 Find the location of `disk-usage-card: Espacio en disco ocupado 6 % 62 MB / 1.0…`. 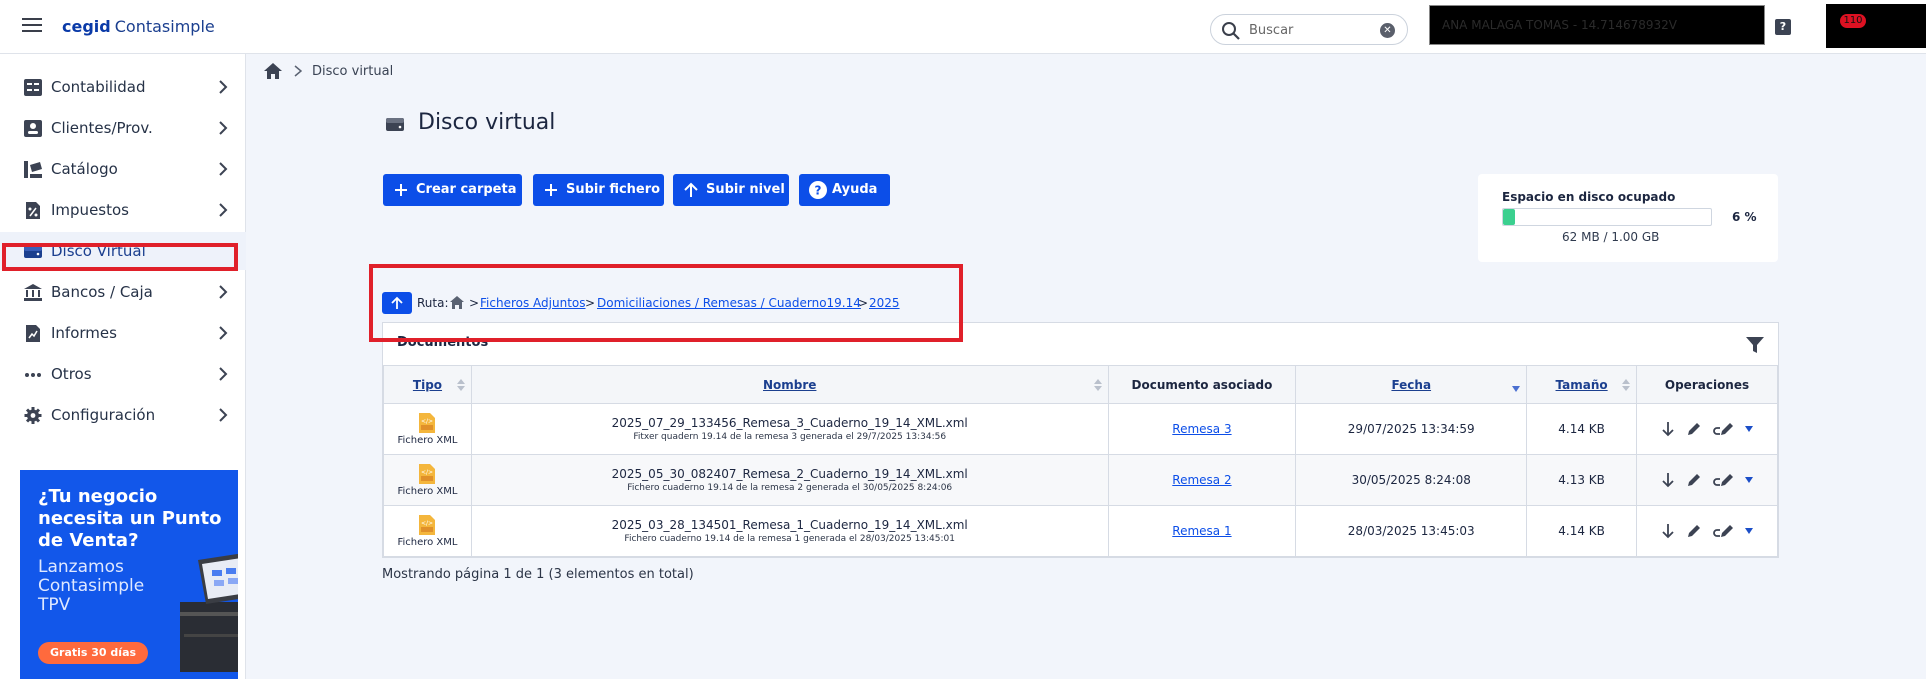

disk-usage-card: Espacio en disco ocupado 6 % 62 MB / 1.0… is located at coordinates (1628, 218).